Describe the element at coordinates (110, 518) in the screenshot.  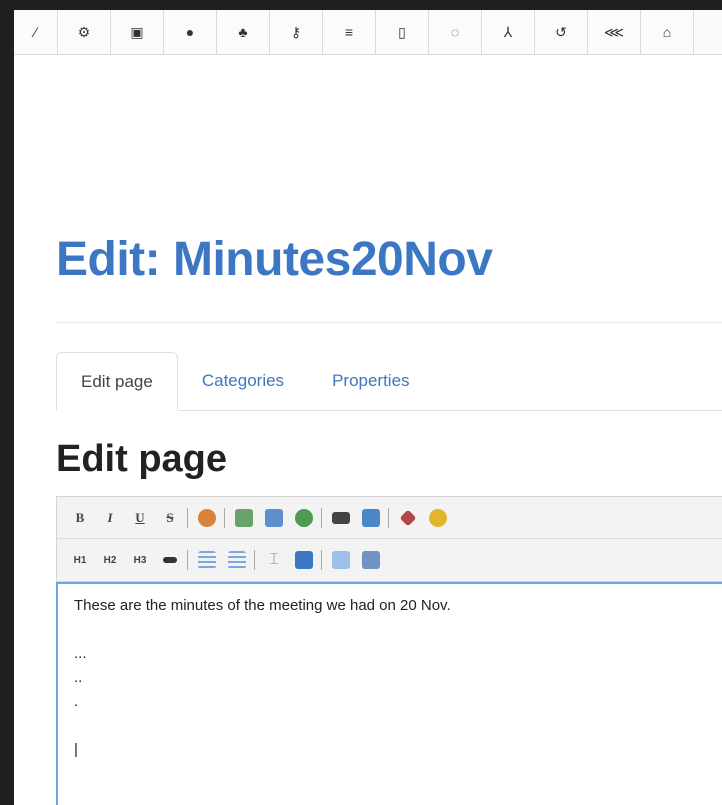
I see `italic-icon: I` at that location.